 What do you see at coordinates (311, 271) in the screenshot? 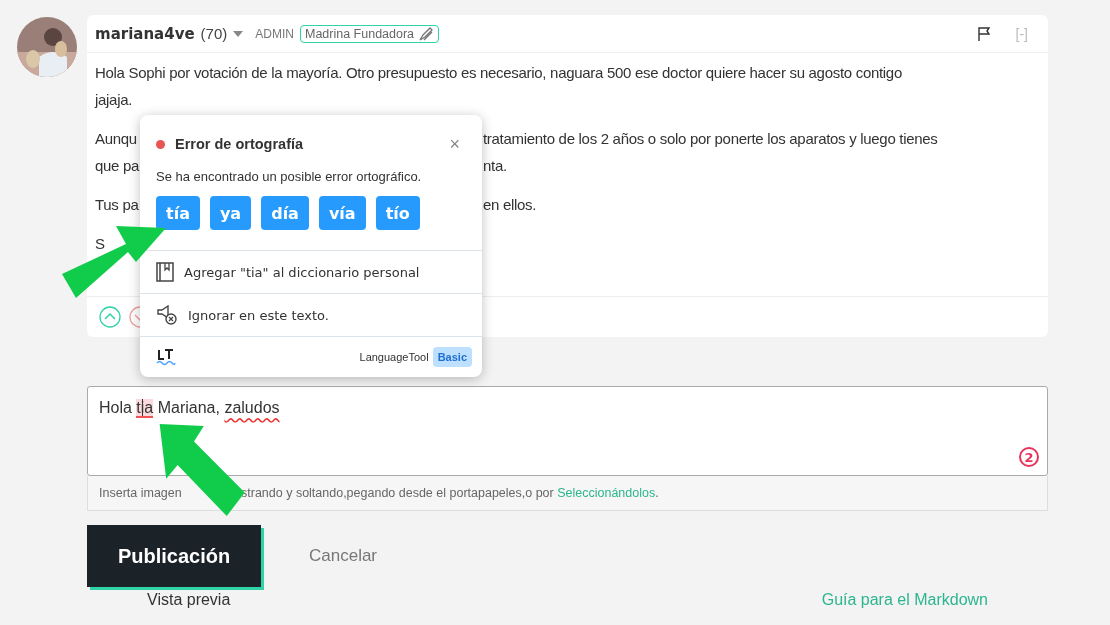
I see `popup-action: Agregar "tia" al diccionario personal` at bounding box center [311, 271].